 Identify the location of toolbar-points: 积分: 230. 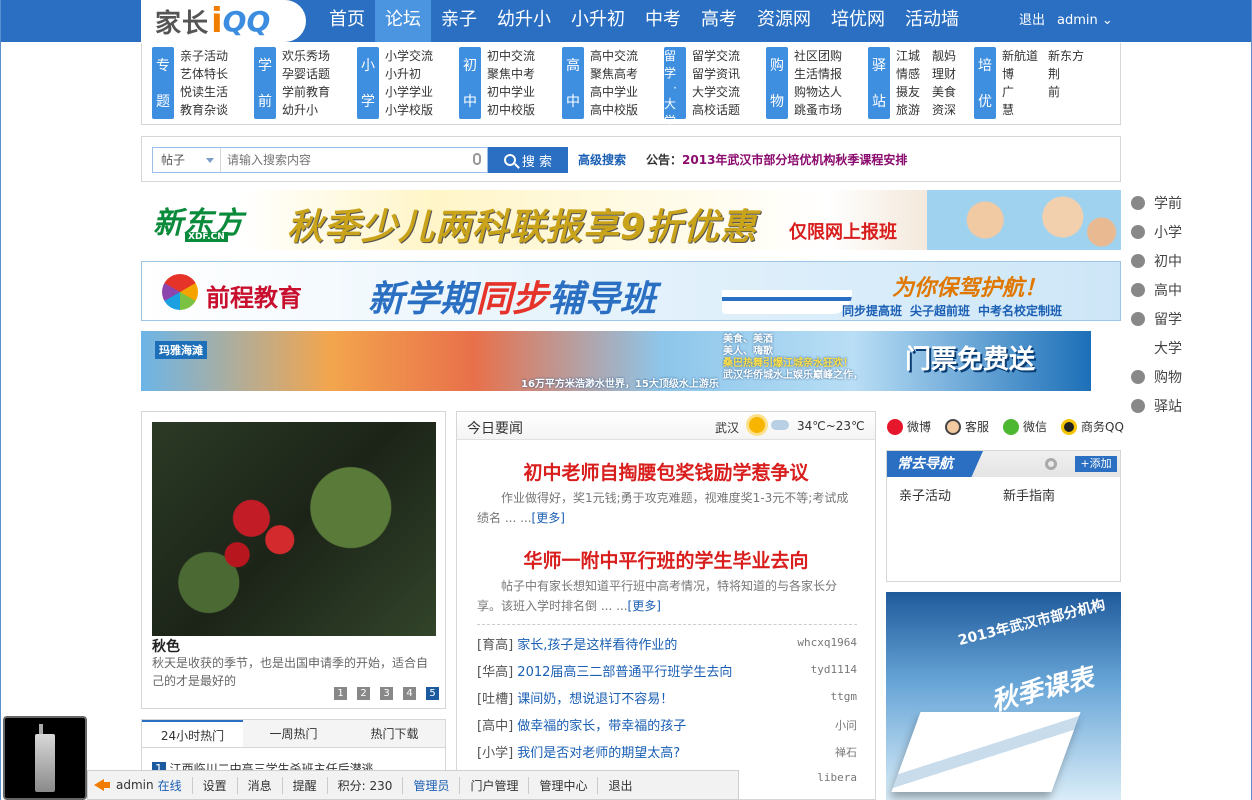
(364, 785).